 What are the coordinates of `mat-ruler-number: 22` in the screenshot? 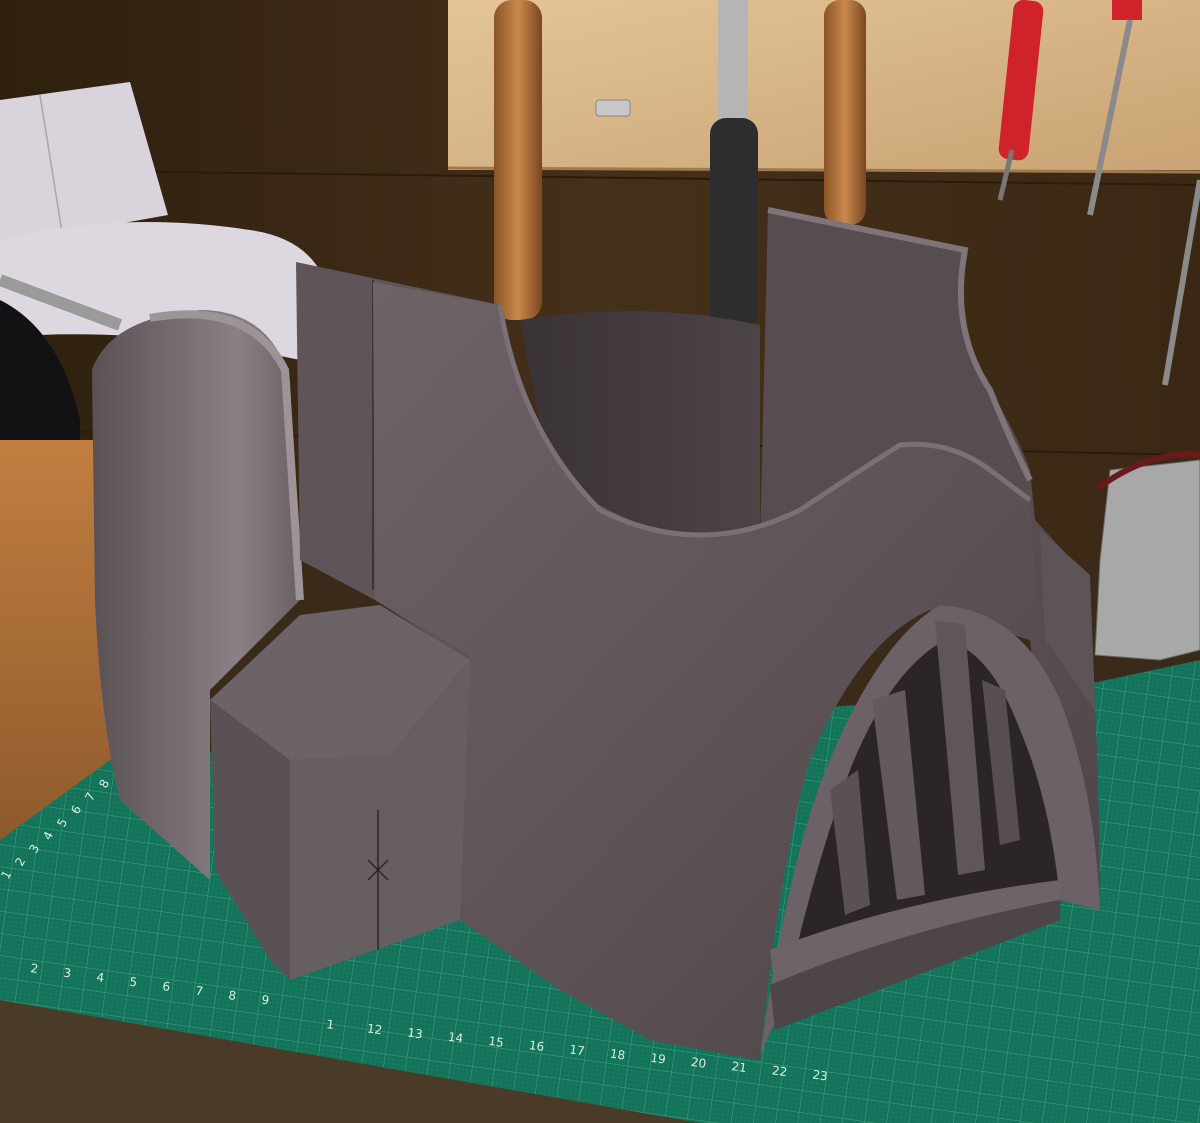 It's located at (779, 1071).